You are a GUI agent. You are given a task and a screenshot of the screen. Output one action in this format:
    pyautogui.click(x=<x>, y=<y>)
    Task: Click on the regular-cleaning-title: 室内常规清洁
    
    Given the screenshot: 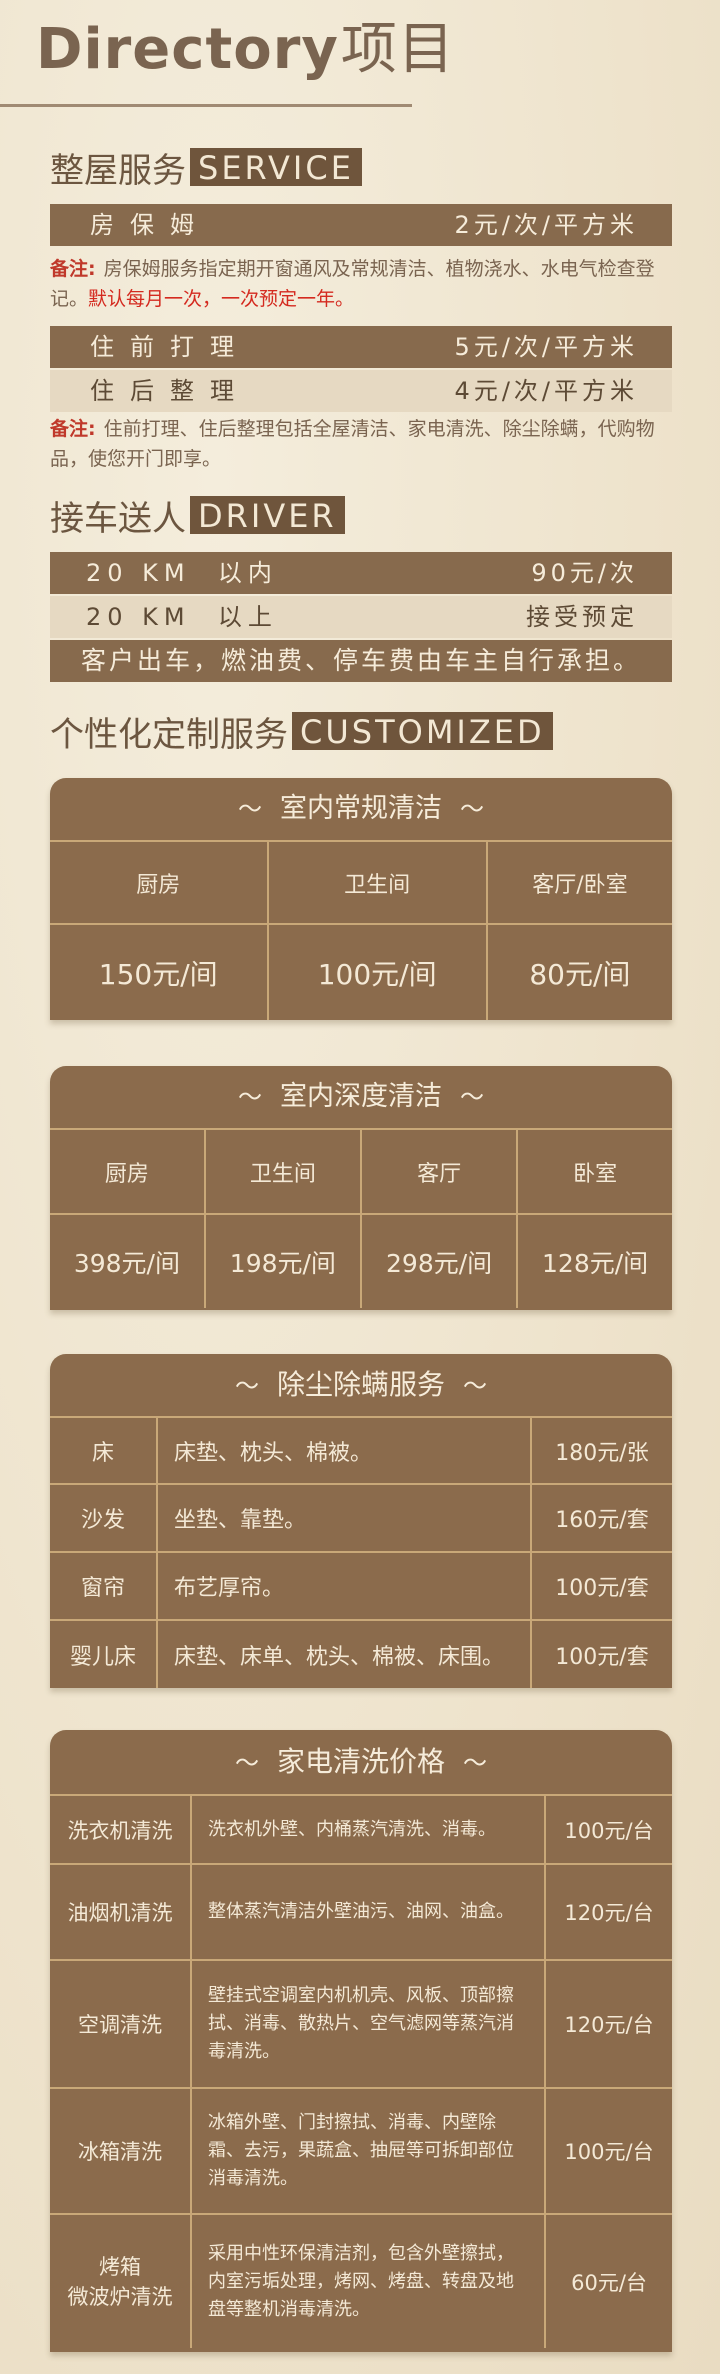 What is the action you would take?
    pyautogui.click(x=361, y=808)
    